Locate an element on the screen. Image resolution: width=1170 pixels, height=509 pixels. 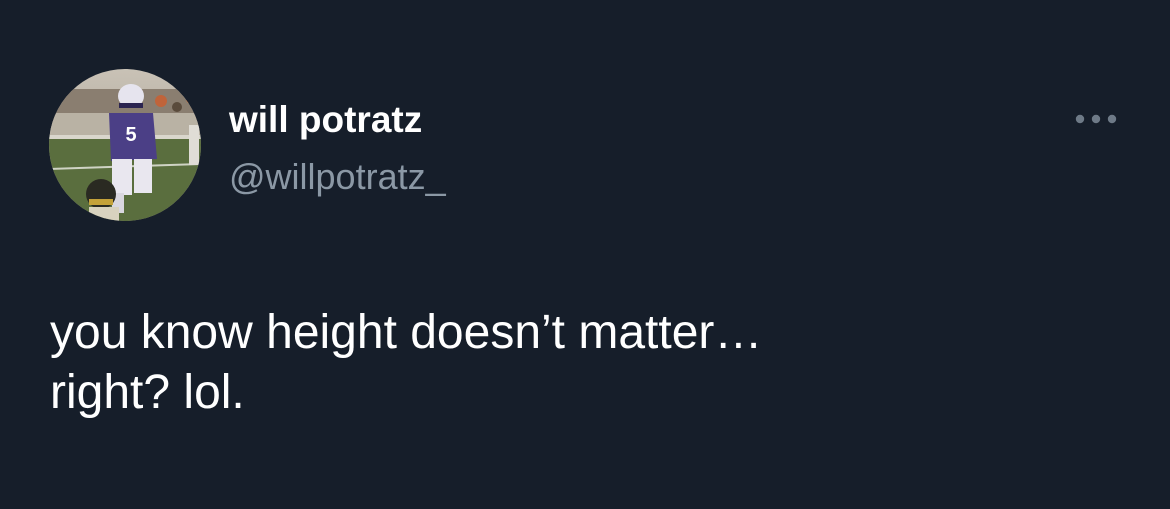
author-display-name: will potratz is located at coordinates (325, 120).